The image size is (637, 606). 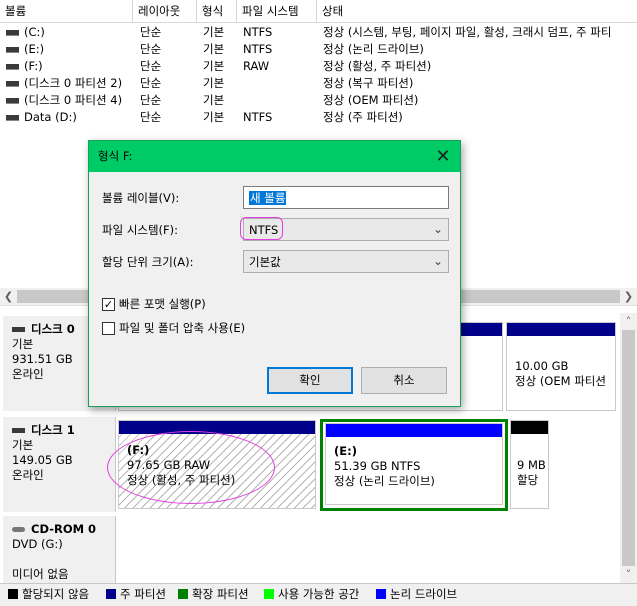 I want to click on legend-item: 주 파티션, so click(x=136, y=594).